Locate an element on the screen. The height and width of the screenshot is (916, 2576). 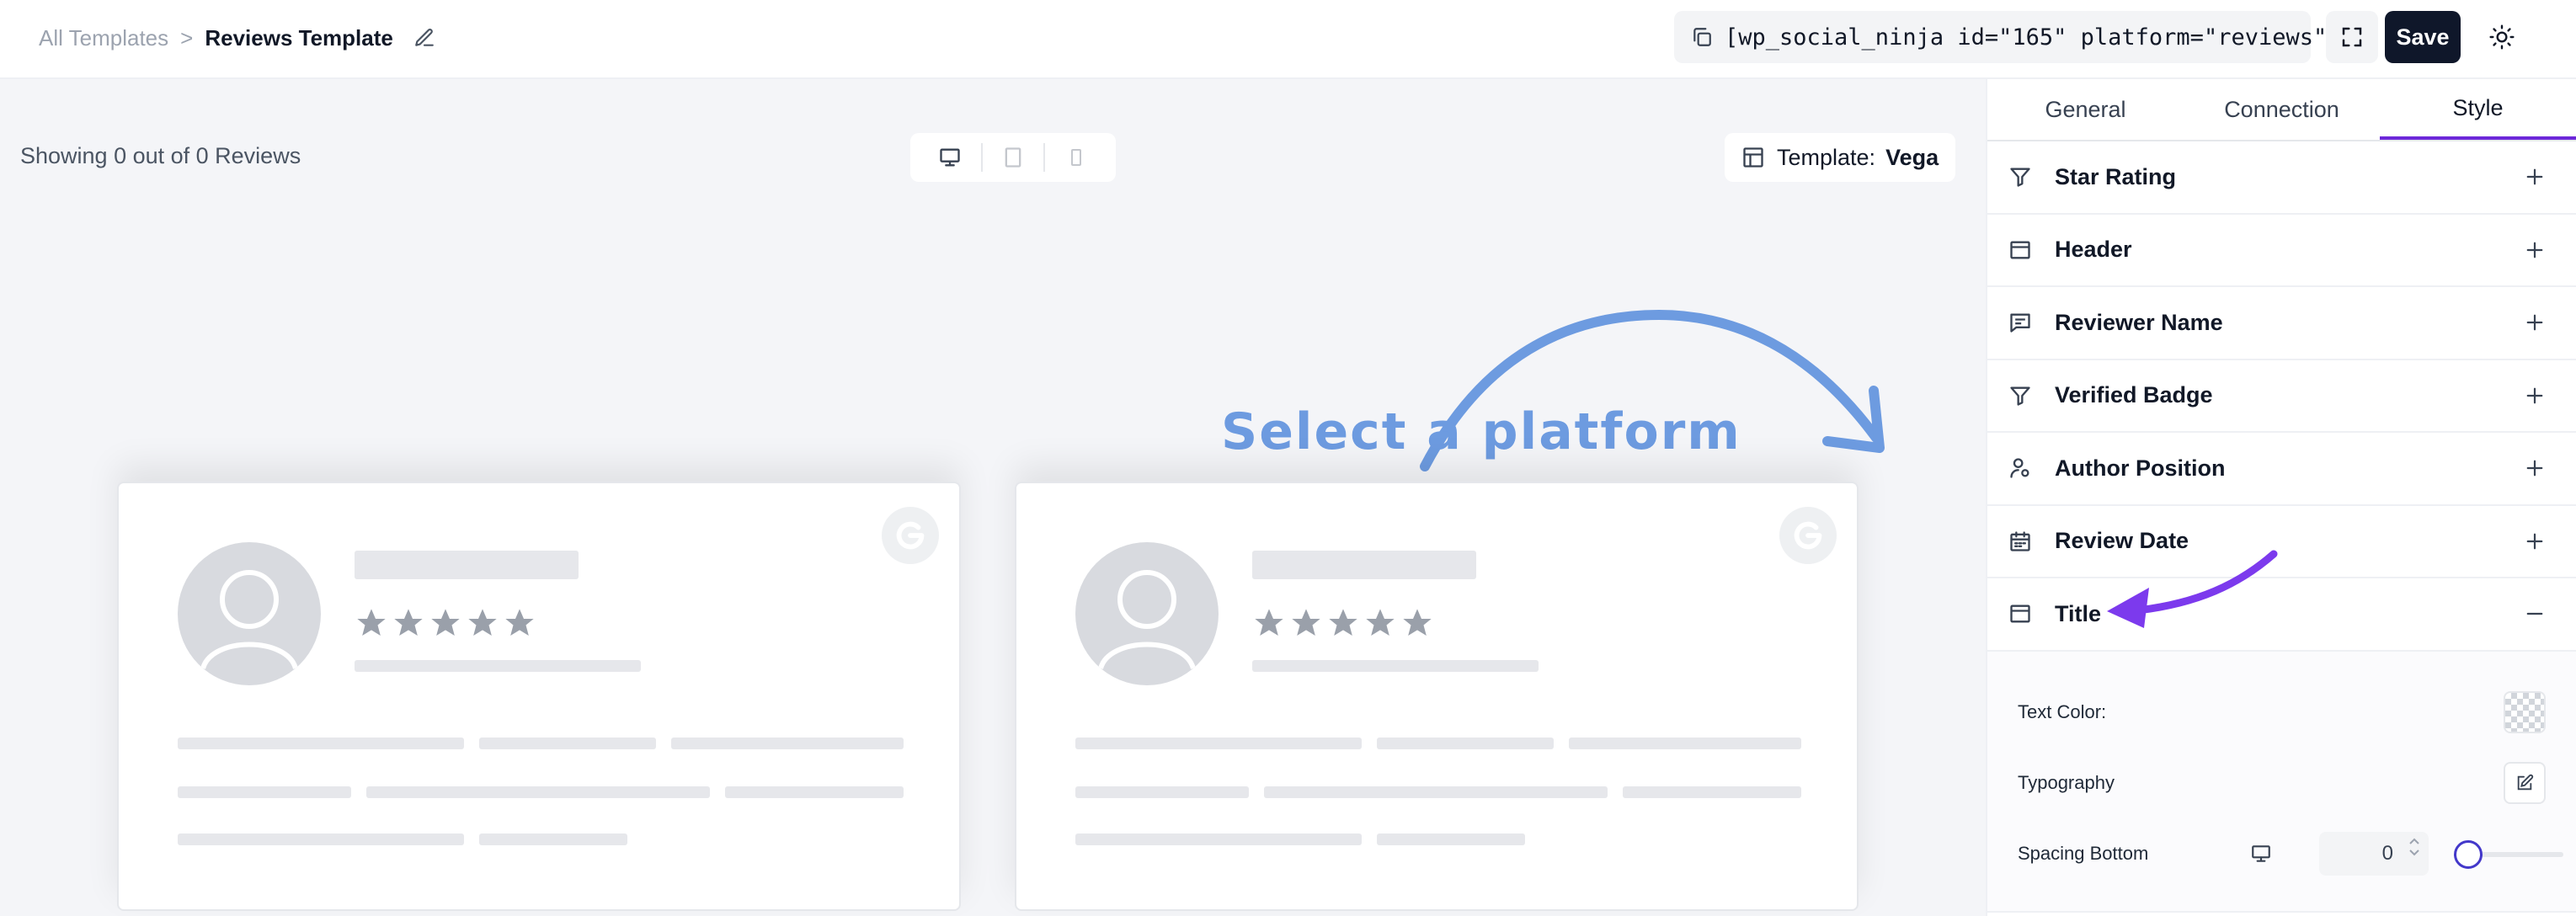
desktop-icon is located at coordinates (2261, 853).